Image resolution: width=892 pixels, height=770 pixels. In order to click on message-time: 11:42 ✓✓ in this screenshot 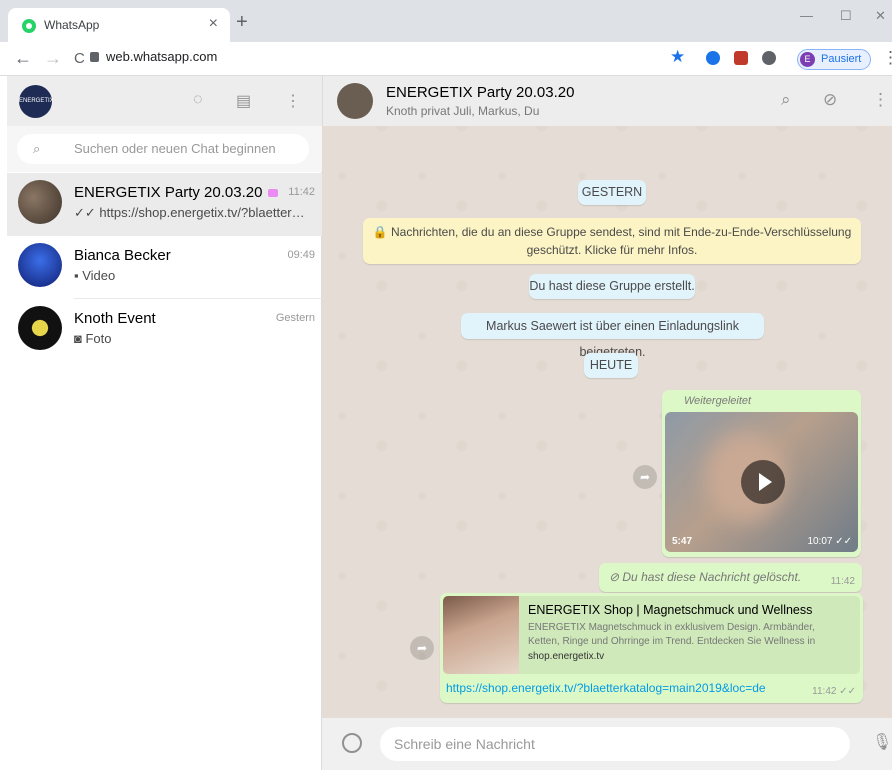, I will do `click(834, 691)`.